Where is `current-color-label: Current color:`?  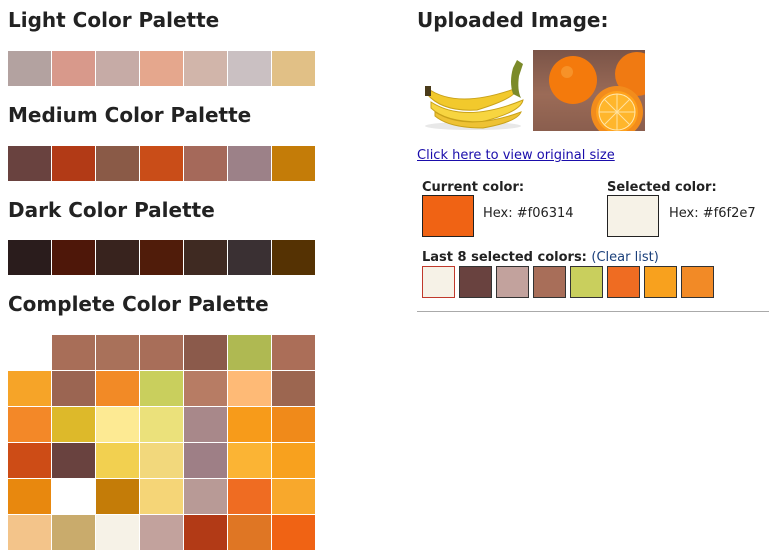
current-color-label: Current color: is located at coordinates (473, 187).